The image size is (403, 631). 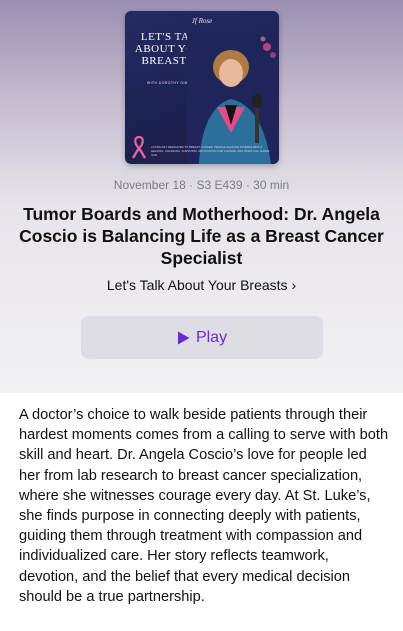 What do you see at coordinates (197, 285) in the screenshot?
I see `show-link-label: Let's Talk About Your Breasts` at bounding box center [197, 285].